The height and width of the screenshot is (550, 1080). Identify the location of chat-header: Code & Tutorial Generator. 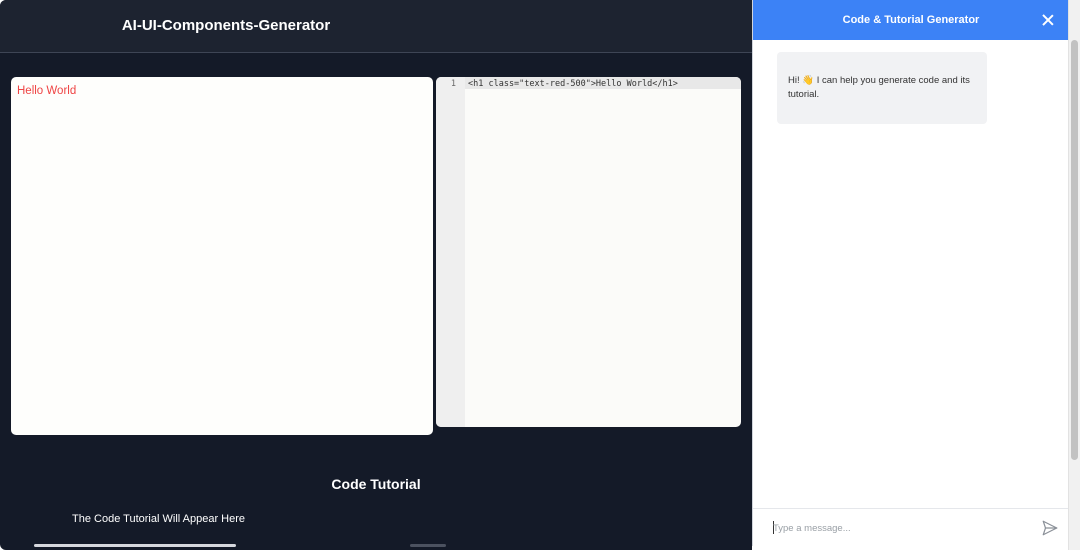
(911, 20).